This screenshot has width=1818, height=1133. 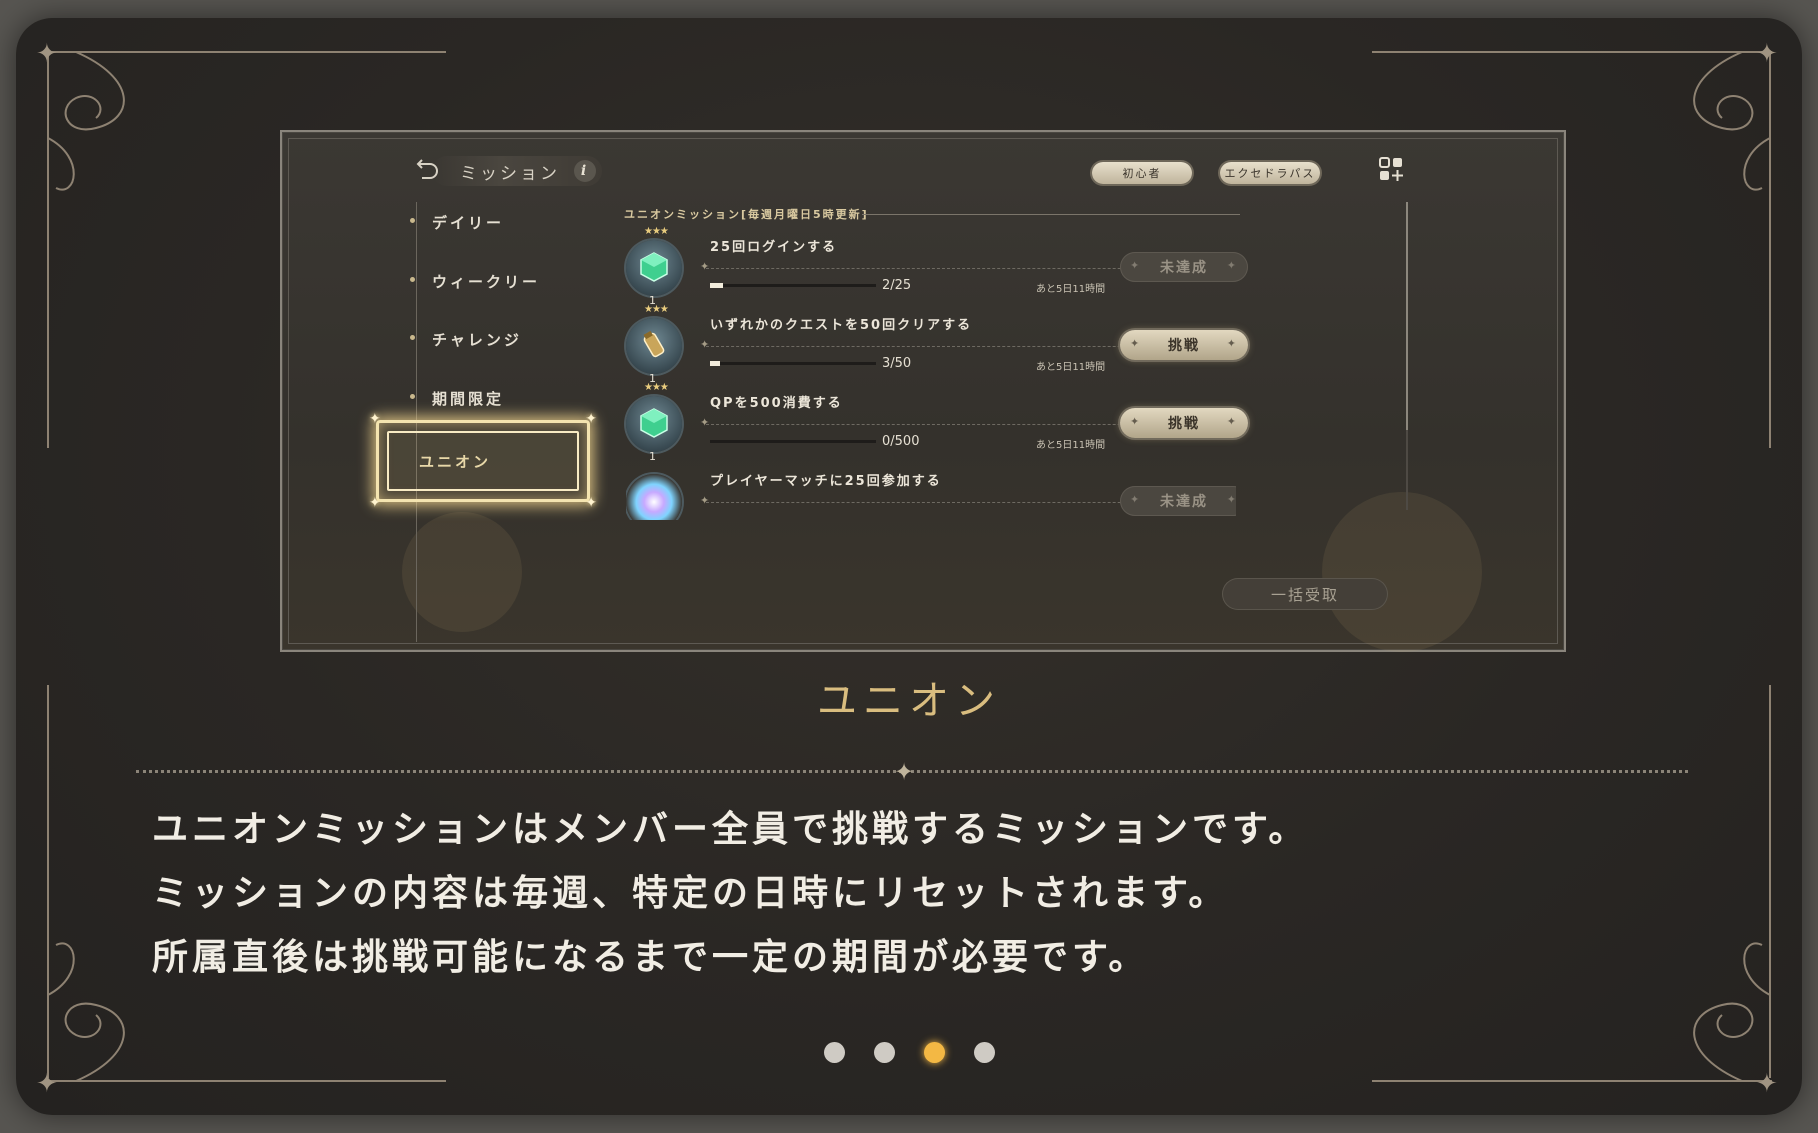 I want to click on express-pass-button: エクセドラパス, so click(x=1270, y=173).